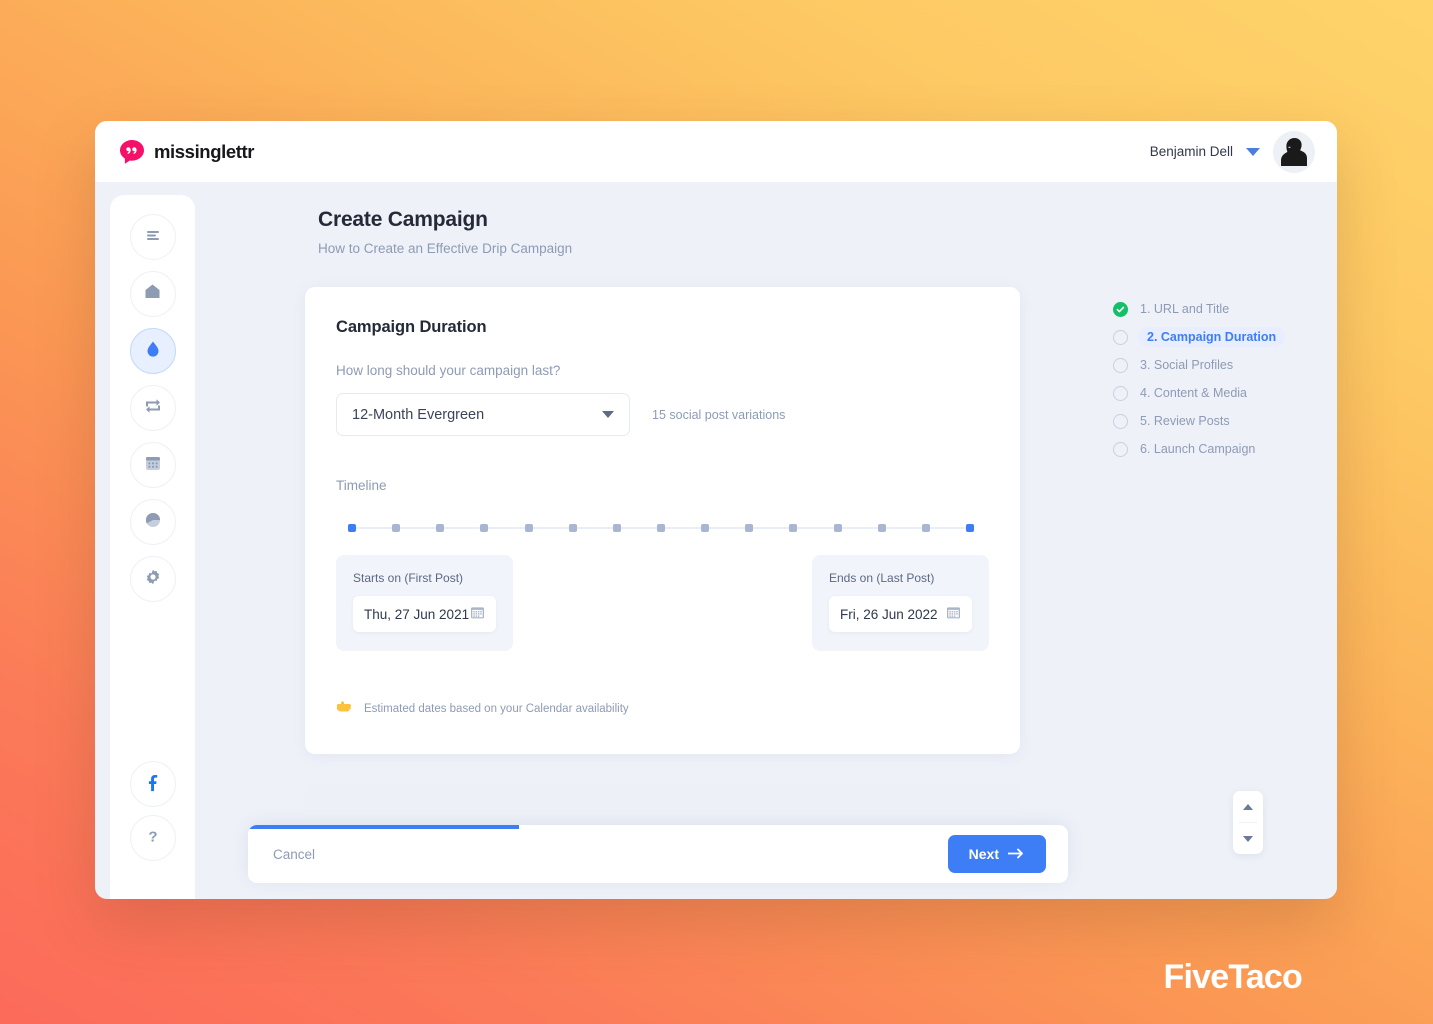  I want to click on sidebar-item-facebook, so click(152, 784).